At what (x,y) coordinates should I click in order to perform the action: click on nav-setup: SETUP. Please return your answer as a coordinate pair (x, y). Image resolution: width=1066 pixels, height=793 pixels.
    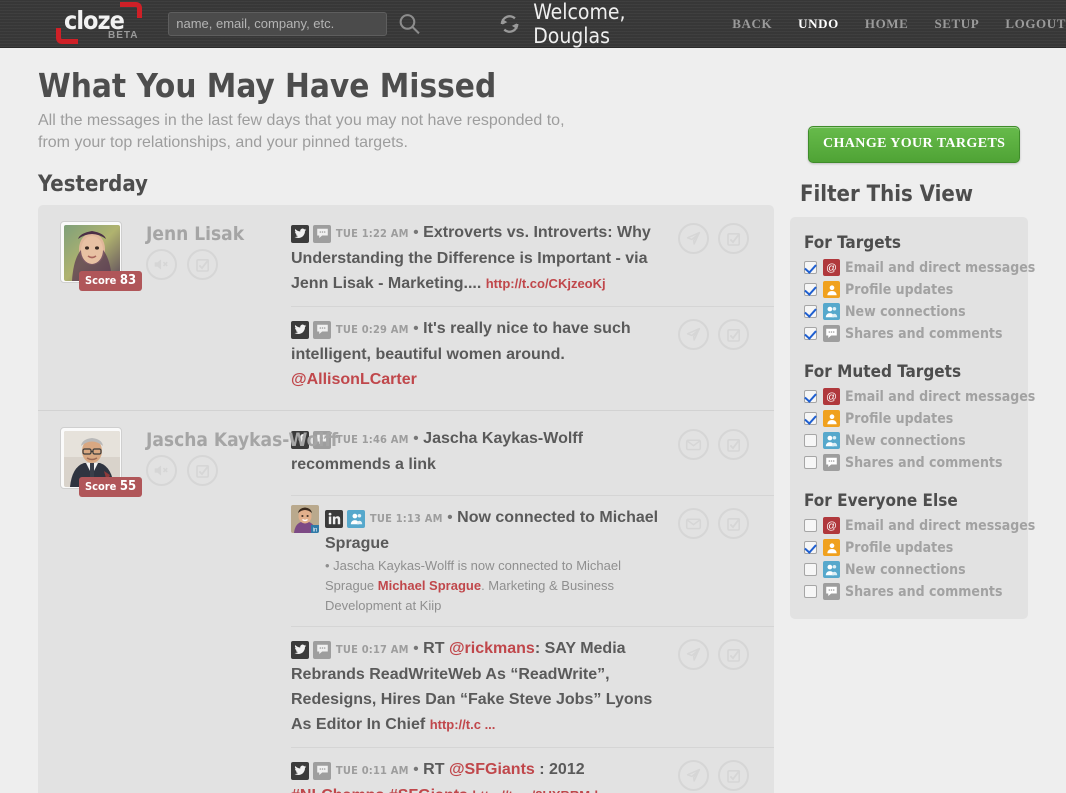
    Looking at the image, I should click on (956, 24).